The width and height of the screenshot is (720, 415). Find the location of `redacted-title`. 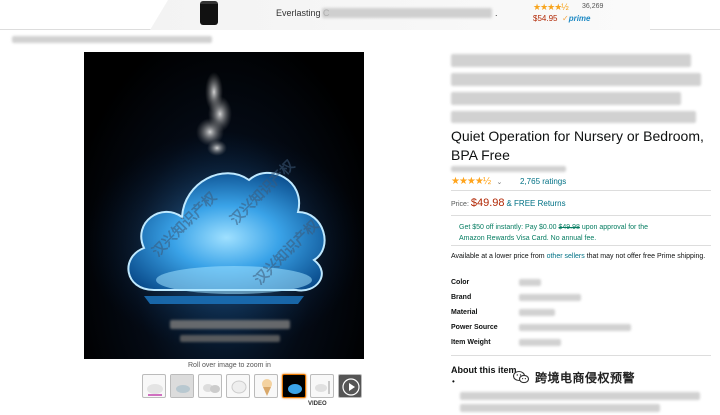

redacted-title is located at coordinates (407, 13).